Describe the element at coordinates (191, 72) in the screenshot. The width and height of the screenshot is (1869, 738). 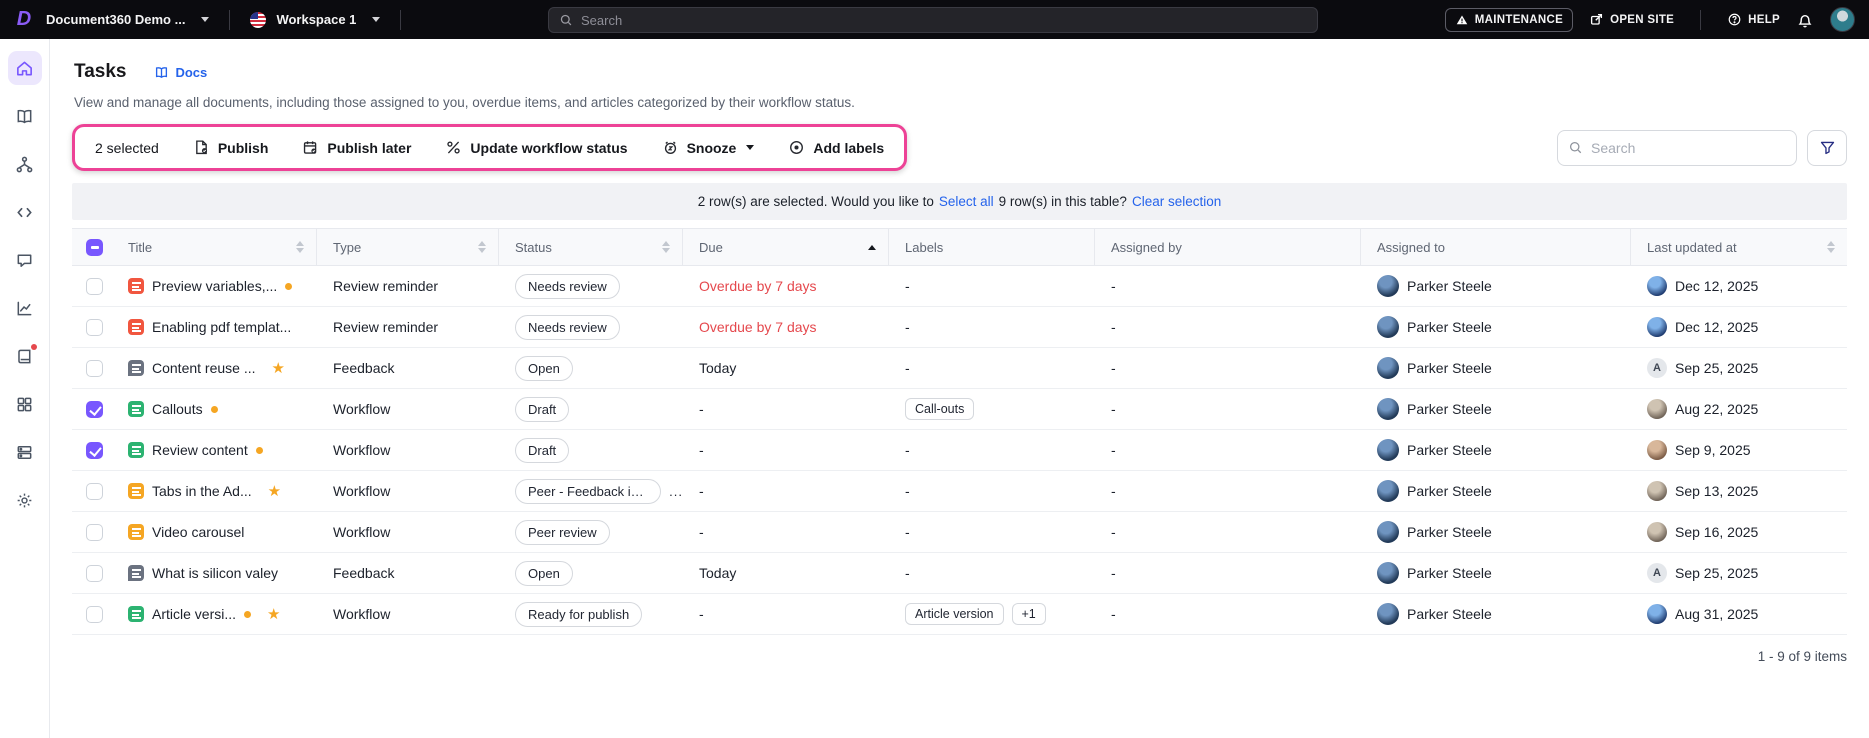
I see `docs-link-label: Docs` at that location.